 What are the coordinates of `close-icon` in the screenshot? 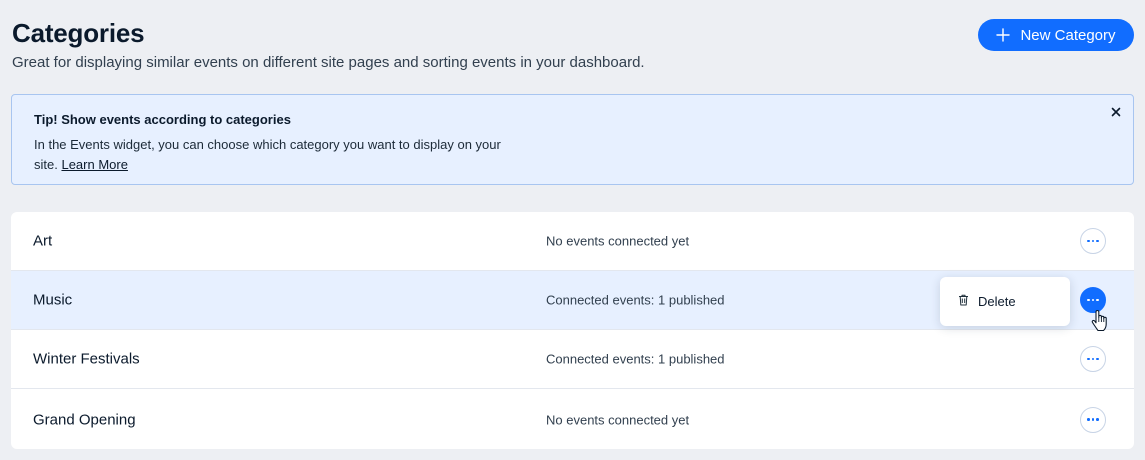 It's located at (1116, 112).